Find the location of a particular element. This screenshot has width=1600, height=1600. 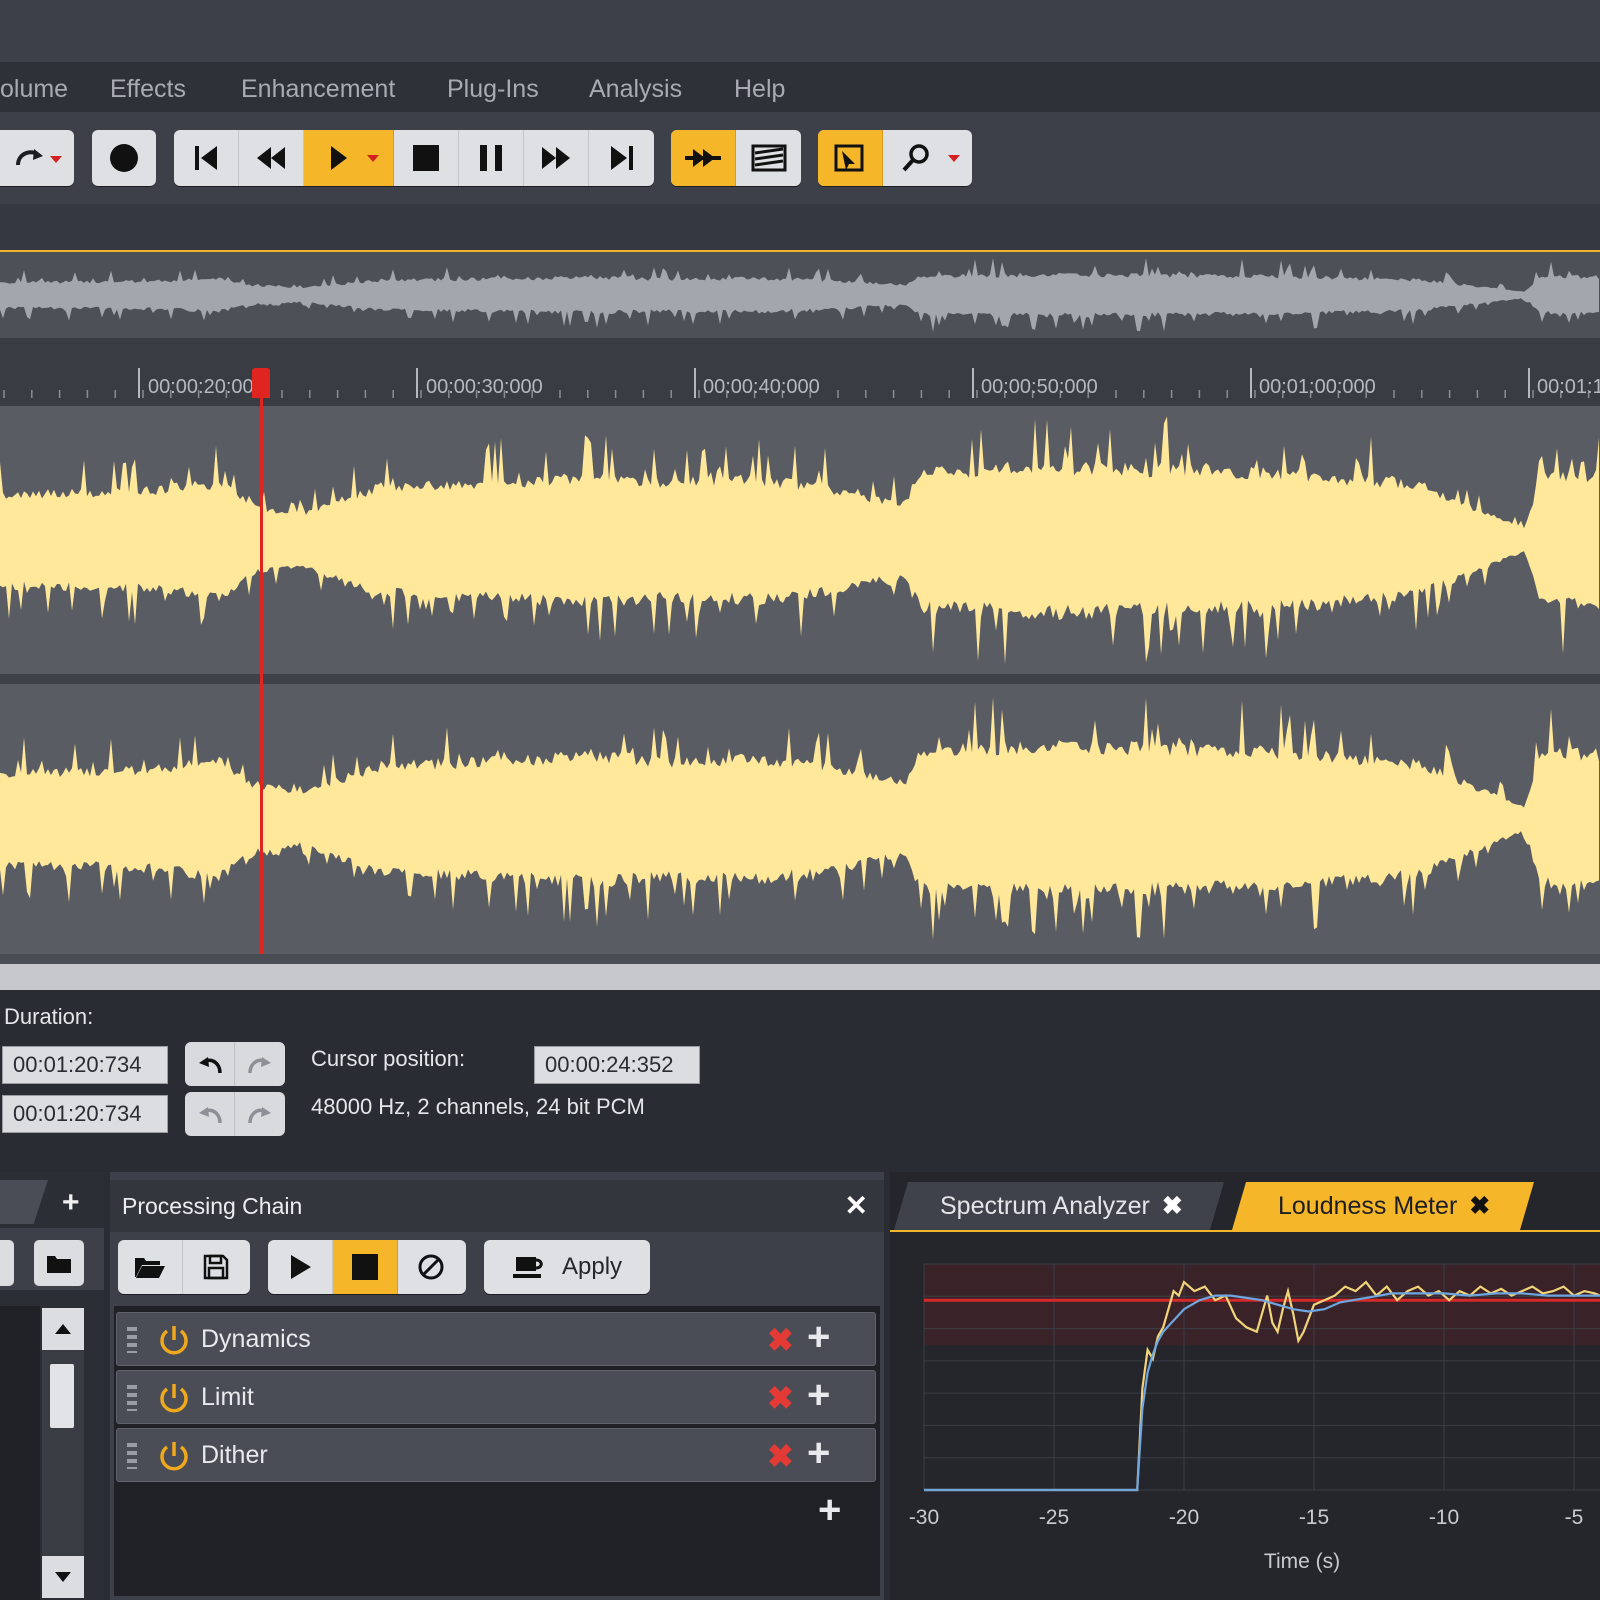

ruler-label: 00:00:30:000 is located at coordinates (484, 387).